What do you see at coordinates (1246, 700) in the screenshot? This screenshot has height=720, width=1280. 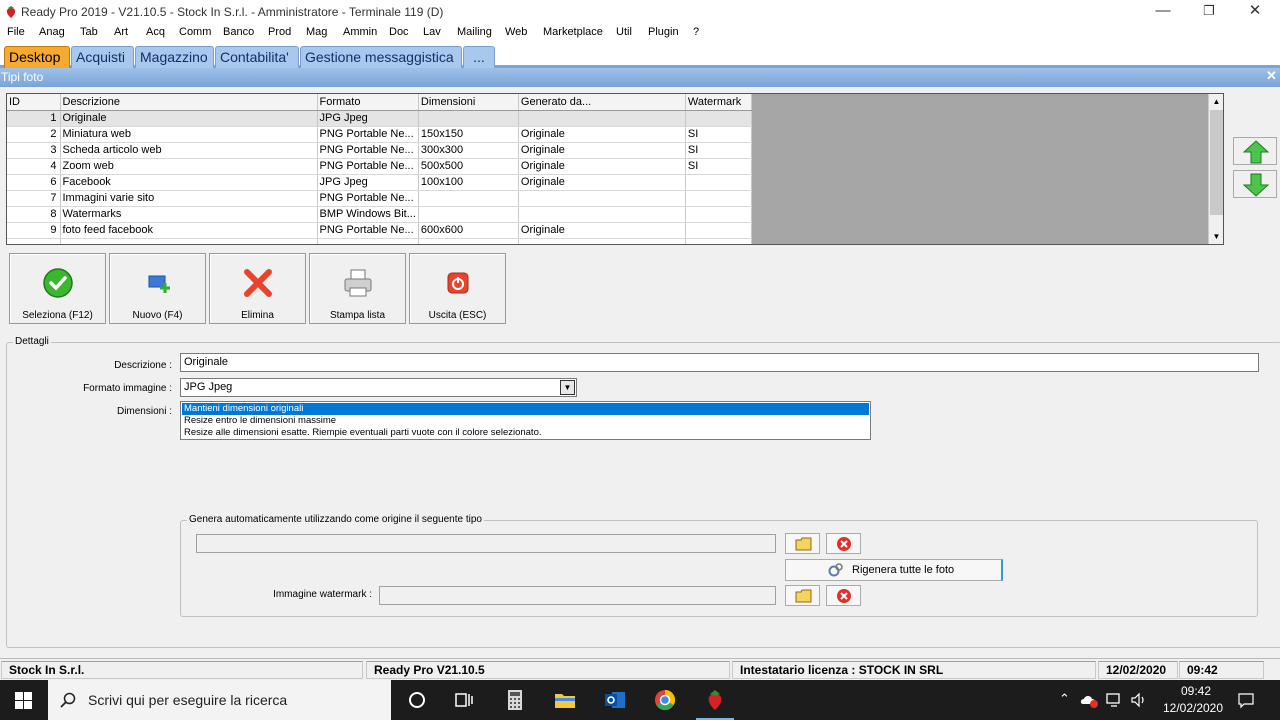 I see `notifications-icon` at bounding box center [1246, 700].